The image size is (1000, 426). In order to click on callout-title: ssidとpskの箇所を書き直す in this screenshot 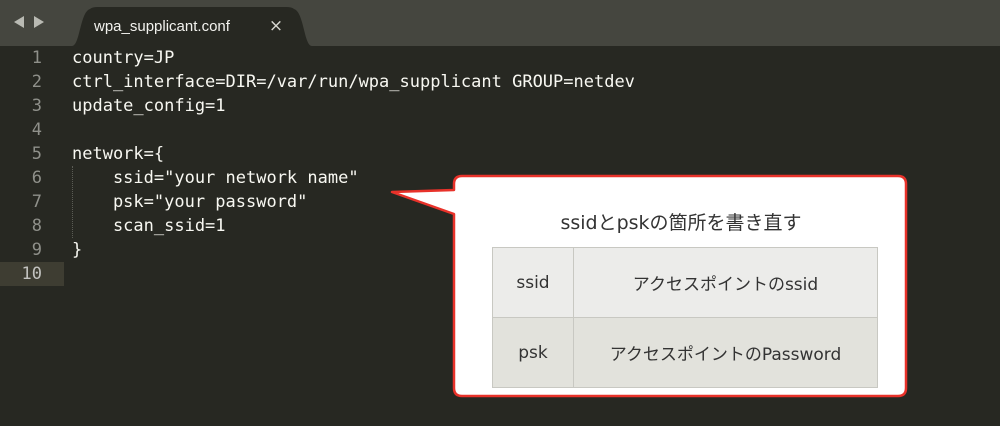, I will do `click(681, 223)`.